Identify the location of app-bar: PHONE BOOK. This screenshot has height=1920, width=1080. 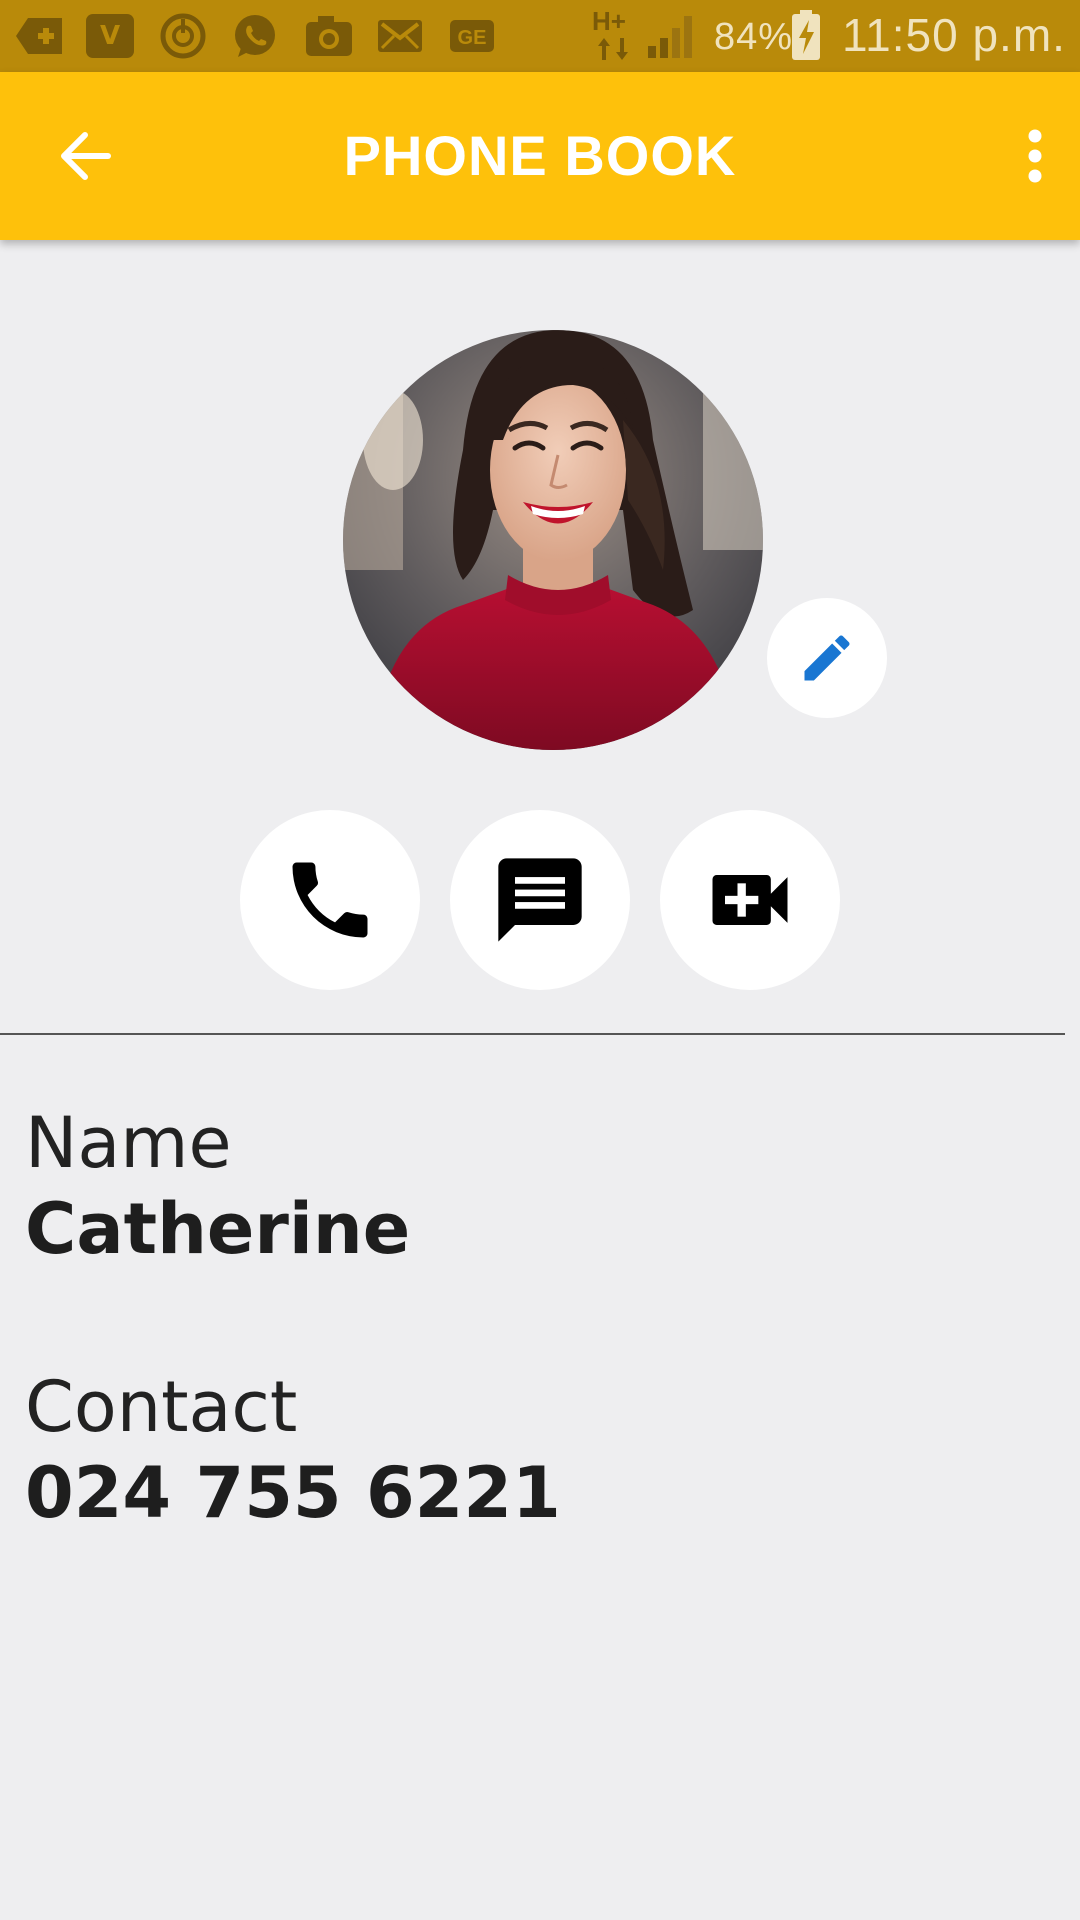
(540, 156).